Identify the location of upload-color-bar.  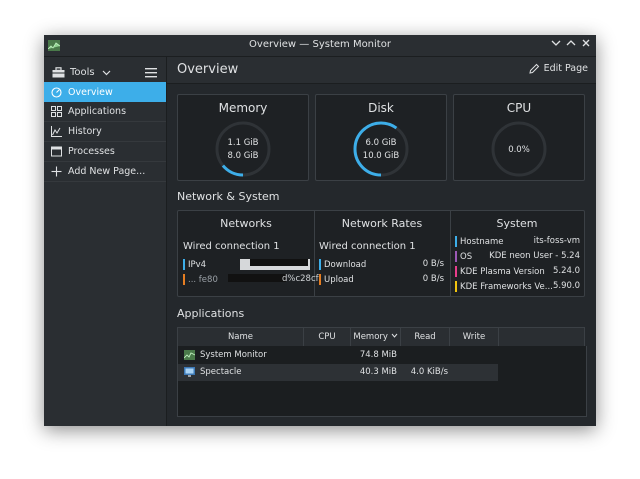
(320, 279).